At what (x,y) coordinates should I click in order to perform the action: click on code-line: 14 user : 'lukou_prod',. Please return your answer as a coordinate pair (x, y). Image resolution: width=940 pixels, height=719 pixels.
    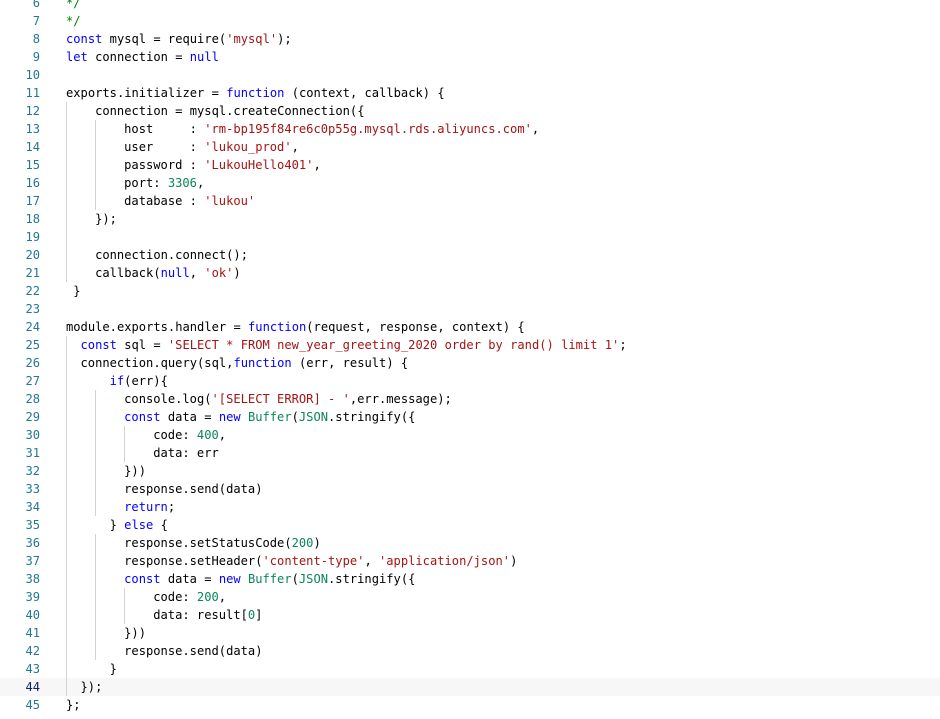
    Looking at the image, I should click on (470, 147).